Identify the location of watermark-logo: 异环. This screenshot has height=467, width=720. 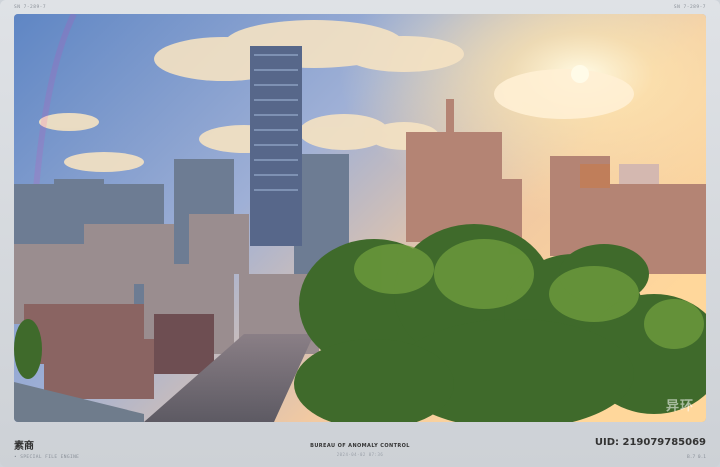
(679, 406).